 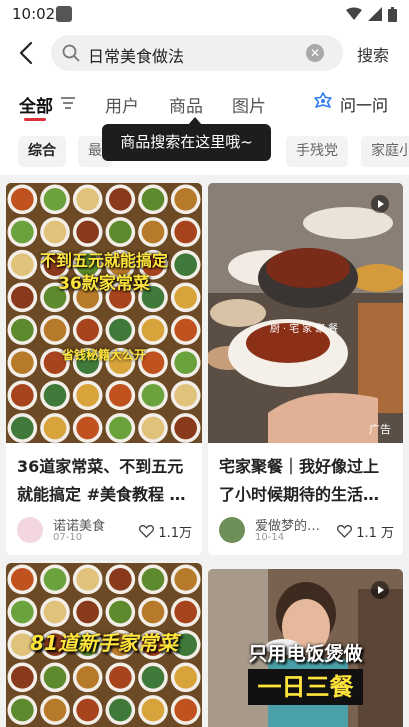 I want to click on cover-overlay-text-3: 省钱秘籍大公开, so click(x=103, y=355).